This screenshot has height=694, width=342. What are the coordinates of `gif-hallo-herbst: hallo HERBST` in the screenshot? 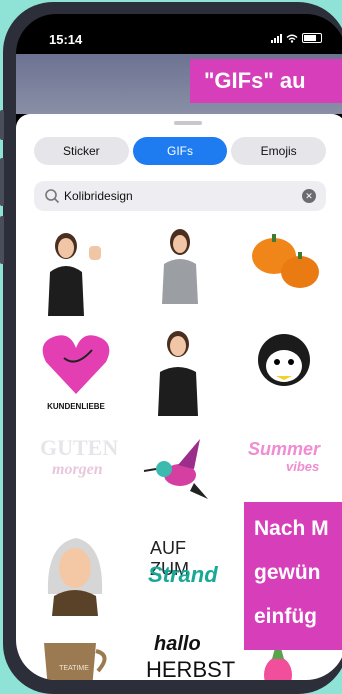 It's located at (186, 654).